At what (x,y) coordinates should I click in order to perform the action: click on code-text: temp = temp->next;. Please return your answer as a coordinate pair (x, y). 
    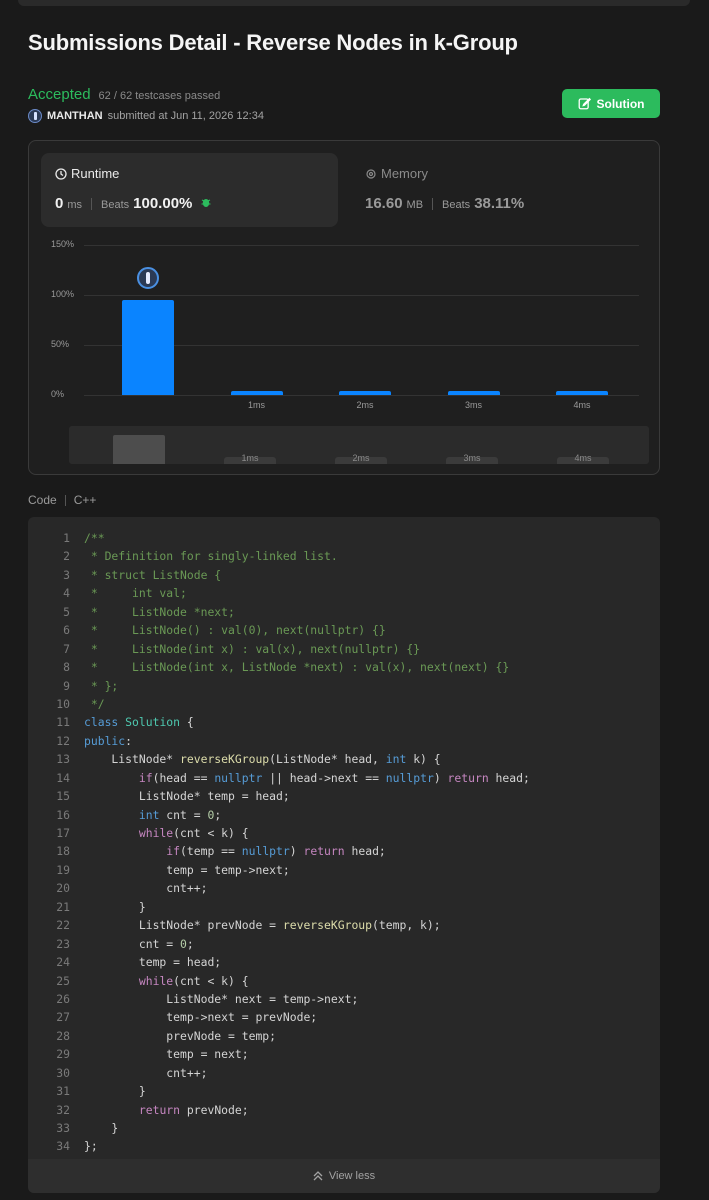
    Looking at the image, I should click on (187, 869).